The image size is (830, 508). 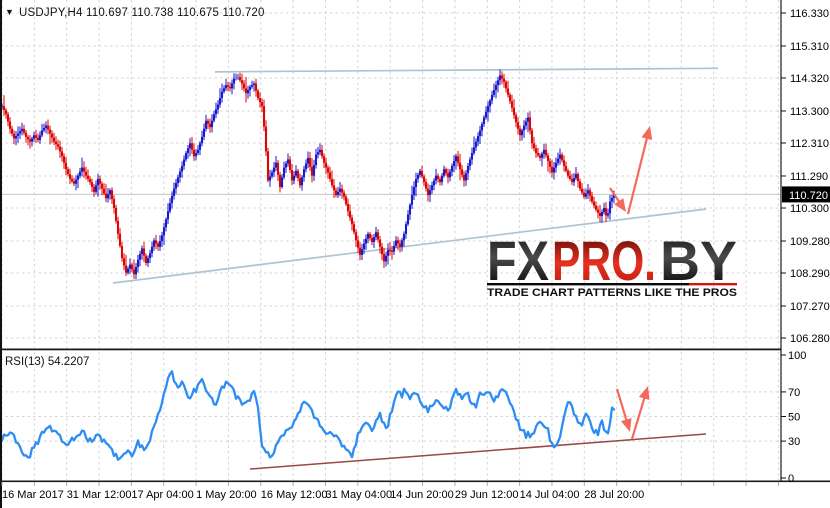 What do you see at coordinates (415, 481) in the screenshot?
I see `bottom-axis-border` at bounding box center [415, 481].